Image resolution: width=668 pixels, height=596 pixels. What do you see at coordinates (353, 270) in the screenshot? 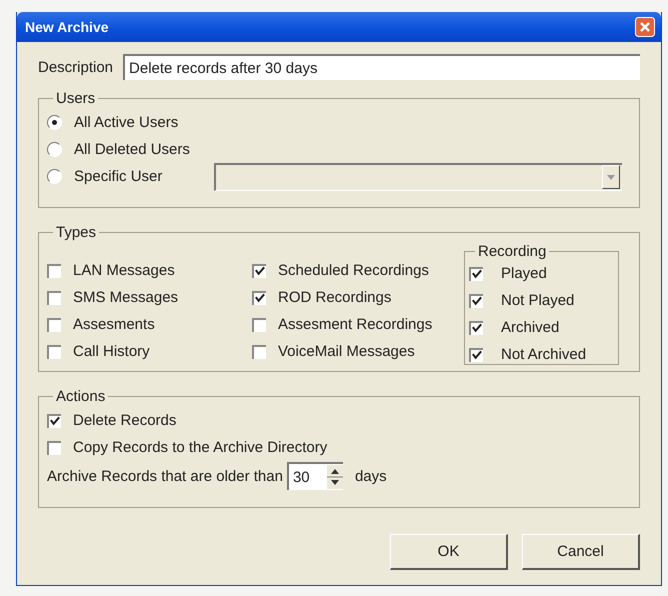
I see `checkbox-label: Scheduled Recordings` at bounding box center [353, 270].